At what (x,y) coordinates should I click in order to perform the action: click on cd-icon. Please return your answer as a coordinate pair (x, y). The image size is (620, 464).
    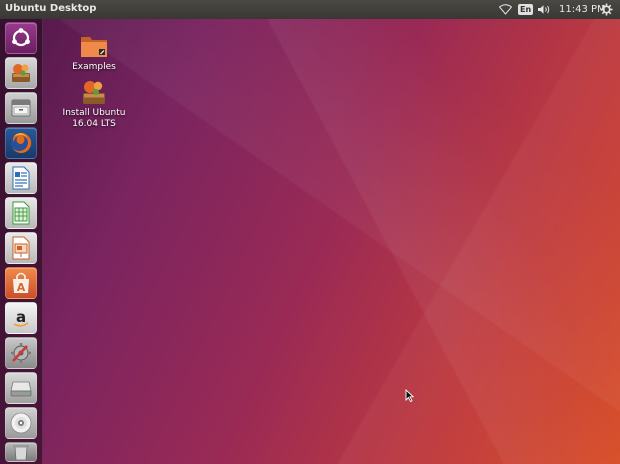
    Looking at the image, I should click on (21, 423).